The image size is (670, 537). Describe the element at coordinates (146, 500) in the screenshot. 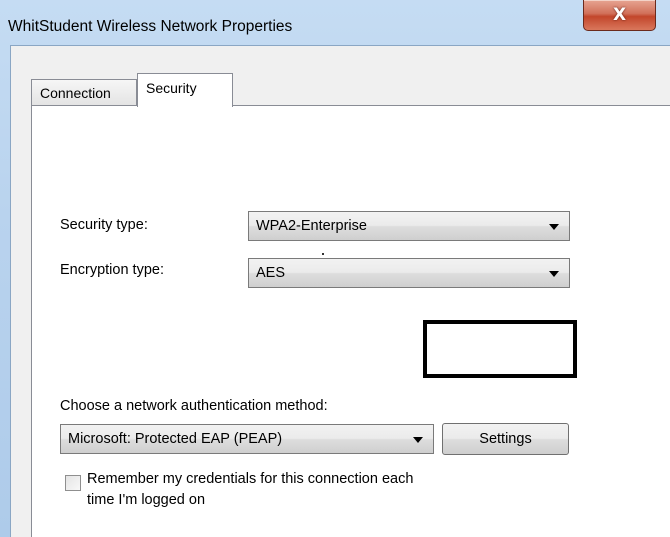

I see `remember-credentials-label-line2: time I'm logged on` at that location.